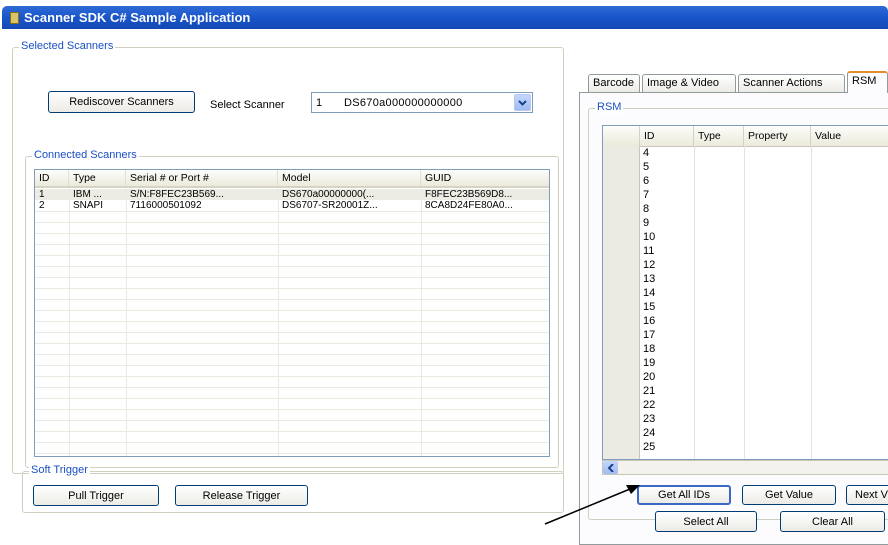 This screenshot has height=545, width=888. What do you see at coordinates (661, 251) in the screenshot?
I see `rsm-row-id: 11` at bounding box center [661, 251].